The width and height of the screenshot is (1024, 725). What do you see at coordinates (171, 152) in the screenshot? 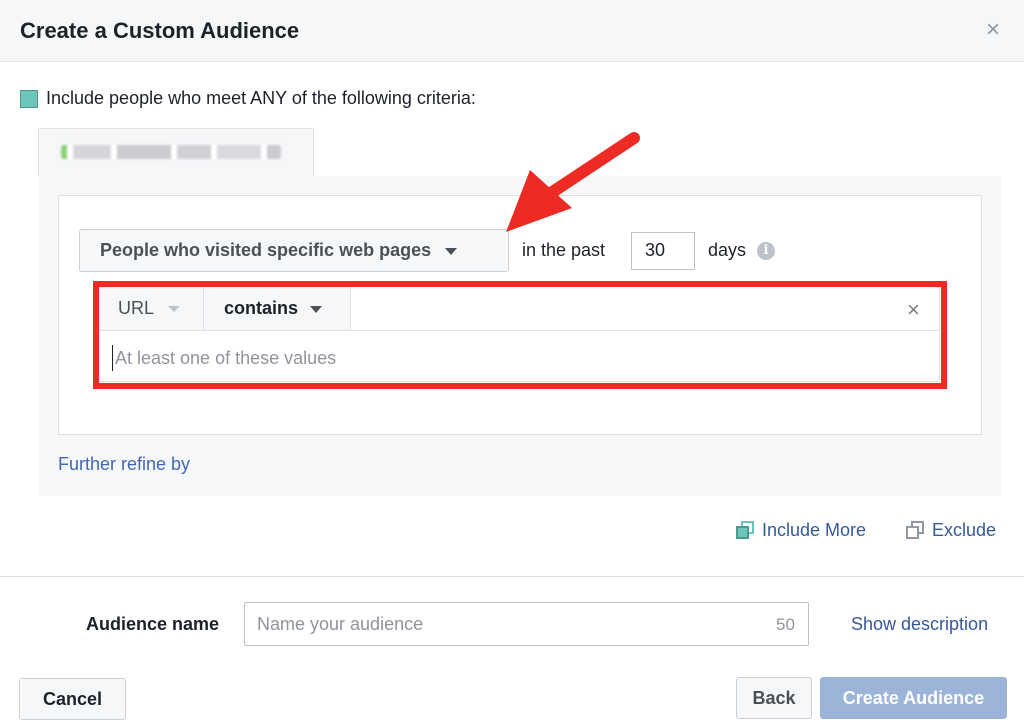
I see `blurred-pixel-name` at bounding box center [171, 152].